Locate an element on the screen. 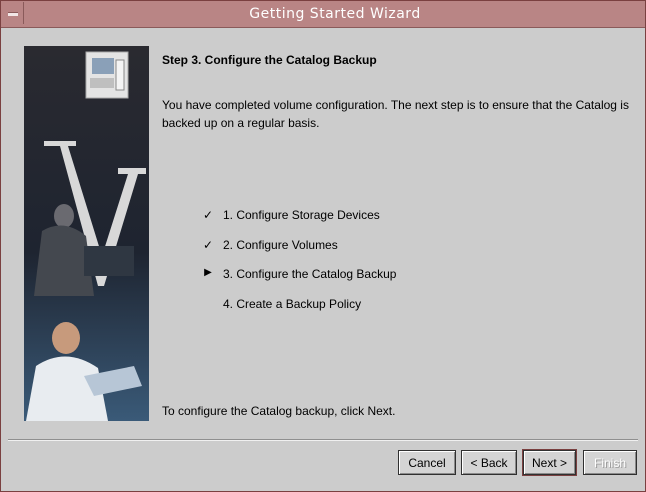  step-item-label: 4. Create a Backup Policy is located at coordinates (292, 304).